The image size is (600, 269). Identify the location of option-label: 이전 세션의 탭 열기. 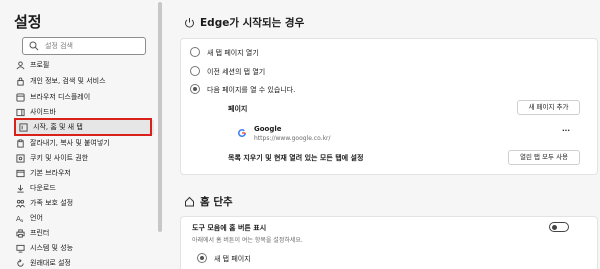
(236, 72).